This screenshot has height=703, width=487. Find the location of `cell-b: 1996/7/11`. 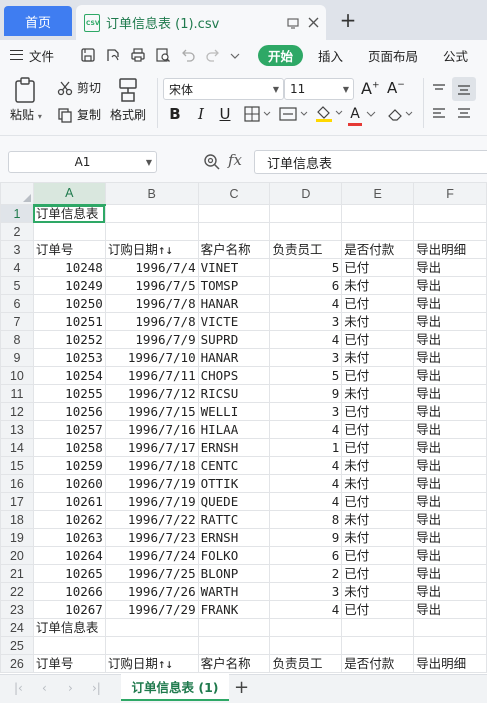

cell-b: 1996/7/11 is located at coordinates (151, 375).